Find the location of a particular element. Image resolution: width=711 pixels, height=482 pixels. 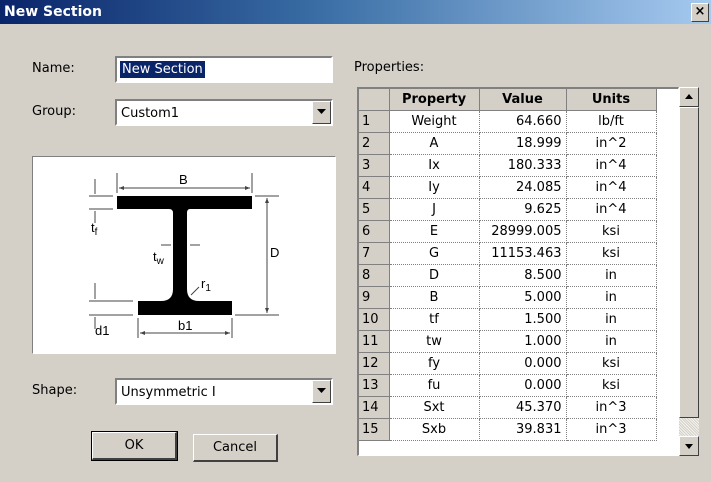

row-number: 4 is located at coordinates (374, 187).